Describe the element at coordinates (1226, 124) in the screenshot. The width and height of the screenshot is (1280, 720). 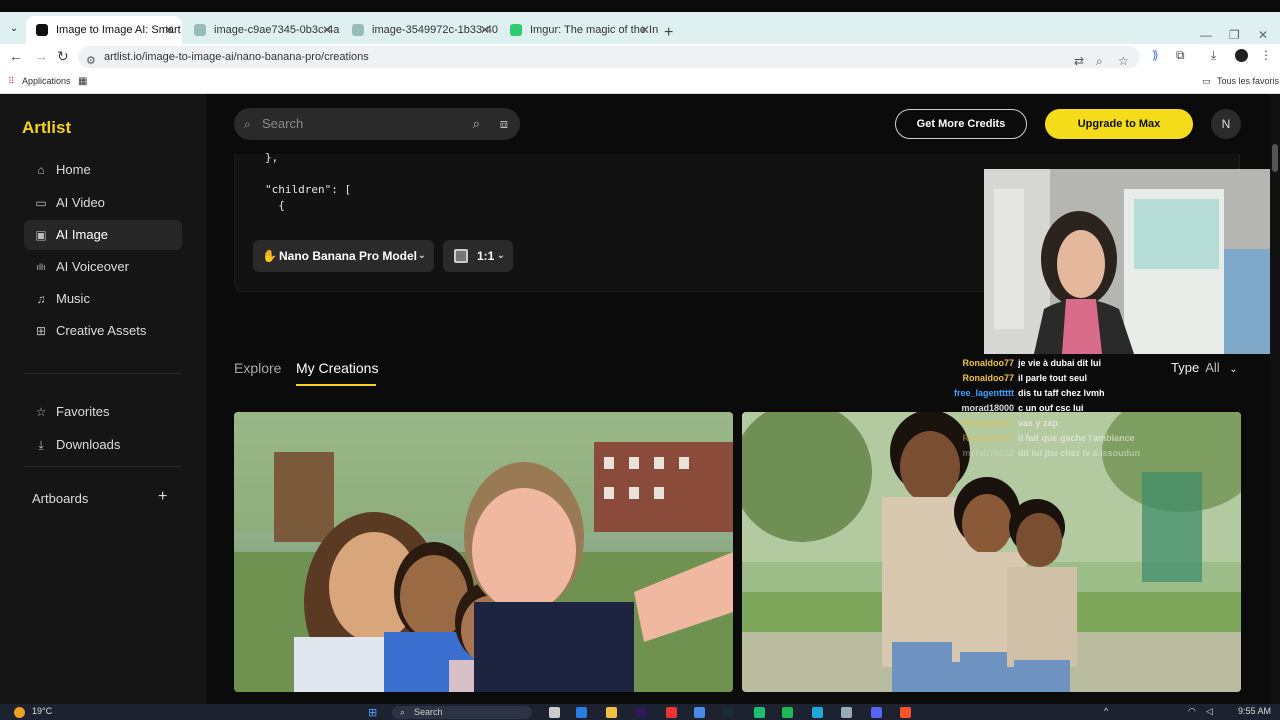
I see `avatar: N` at that location.